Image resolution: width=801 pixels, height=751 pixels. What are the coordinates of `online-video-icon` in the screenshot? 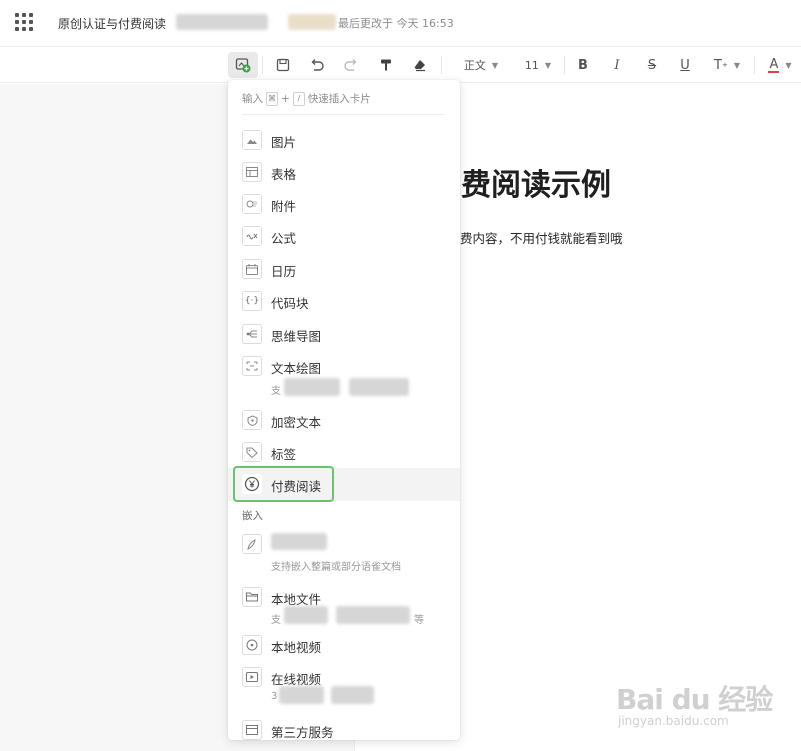 It's located at (252, 677).